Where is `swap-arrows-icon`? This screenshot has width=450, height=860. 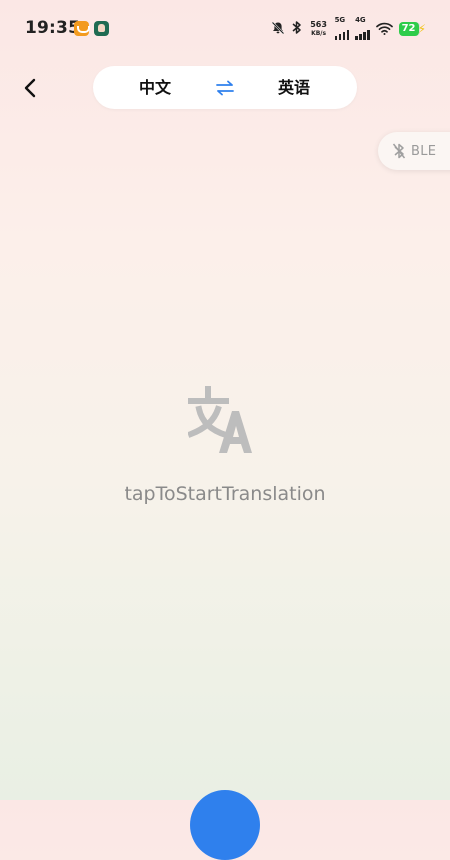
swap-arrows-icon is located at coordinates (225, 88).